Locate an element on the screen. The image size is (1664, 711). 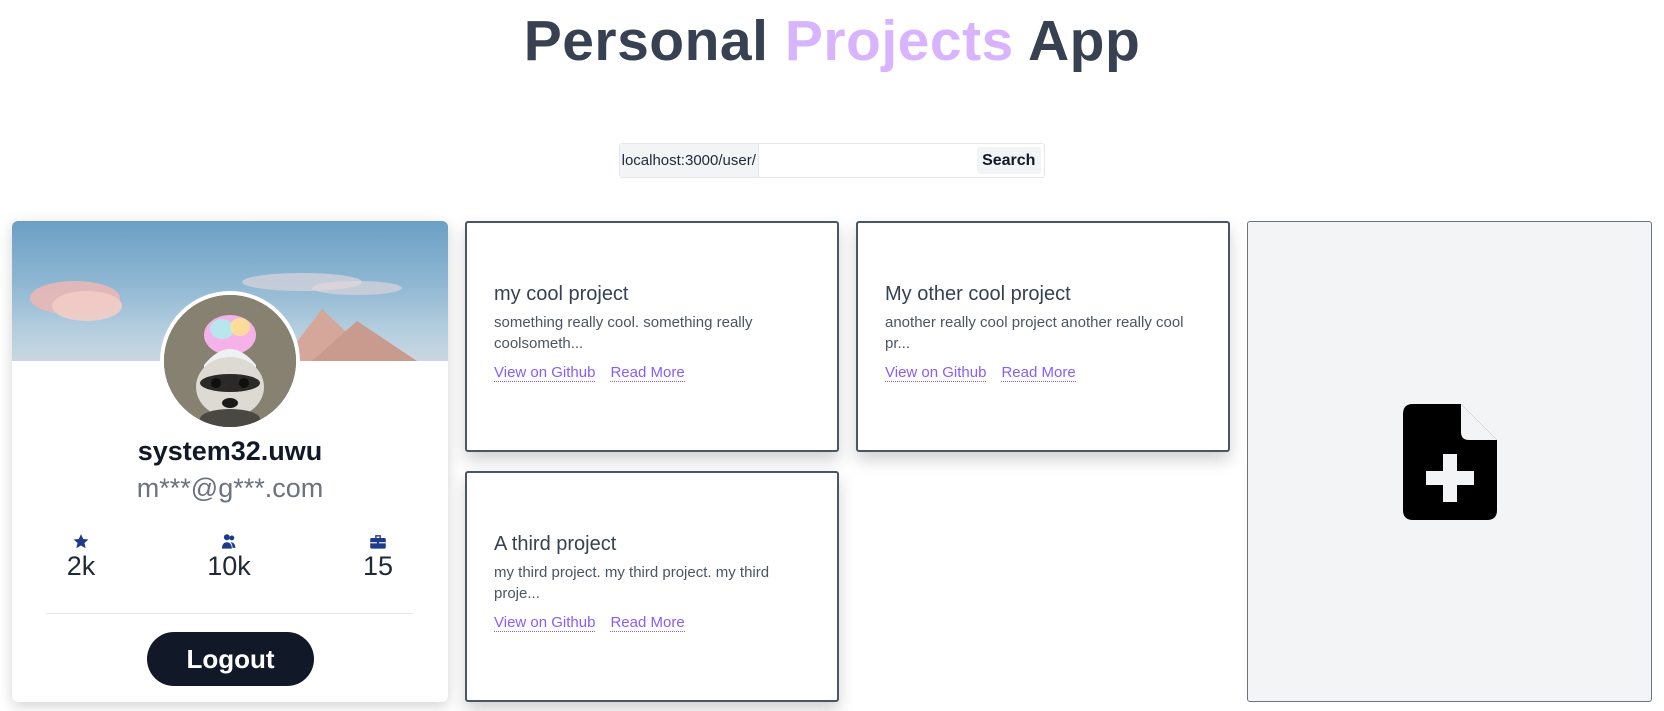
logout-button: Logout is located at coordinates (230, 659).